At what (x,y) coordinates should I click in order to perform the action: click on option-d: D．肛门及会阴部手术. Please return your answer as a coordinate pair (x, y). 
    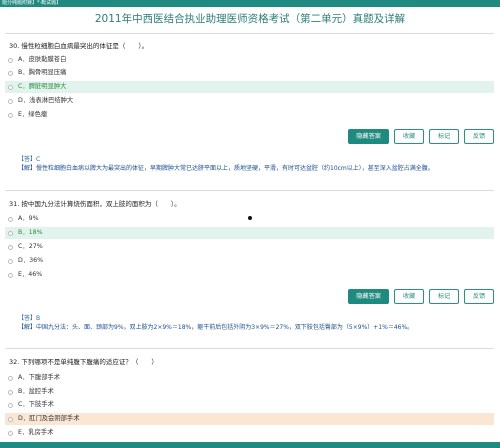
    Looking at the image, I should click on (249, 419).